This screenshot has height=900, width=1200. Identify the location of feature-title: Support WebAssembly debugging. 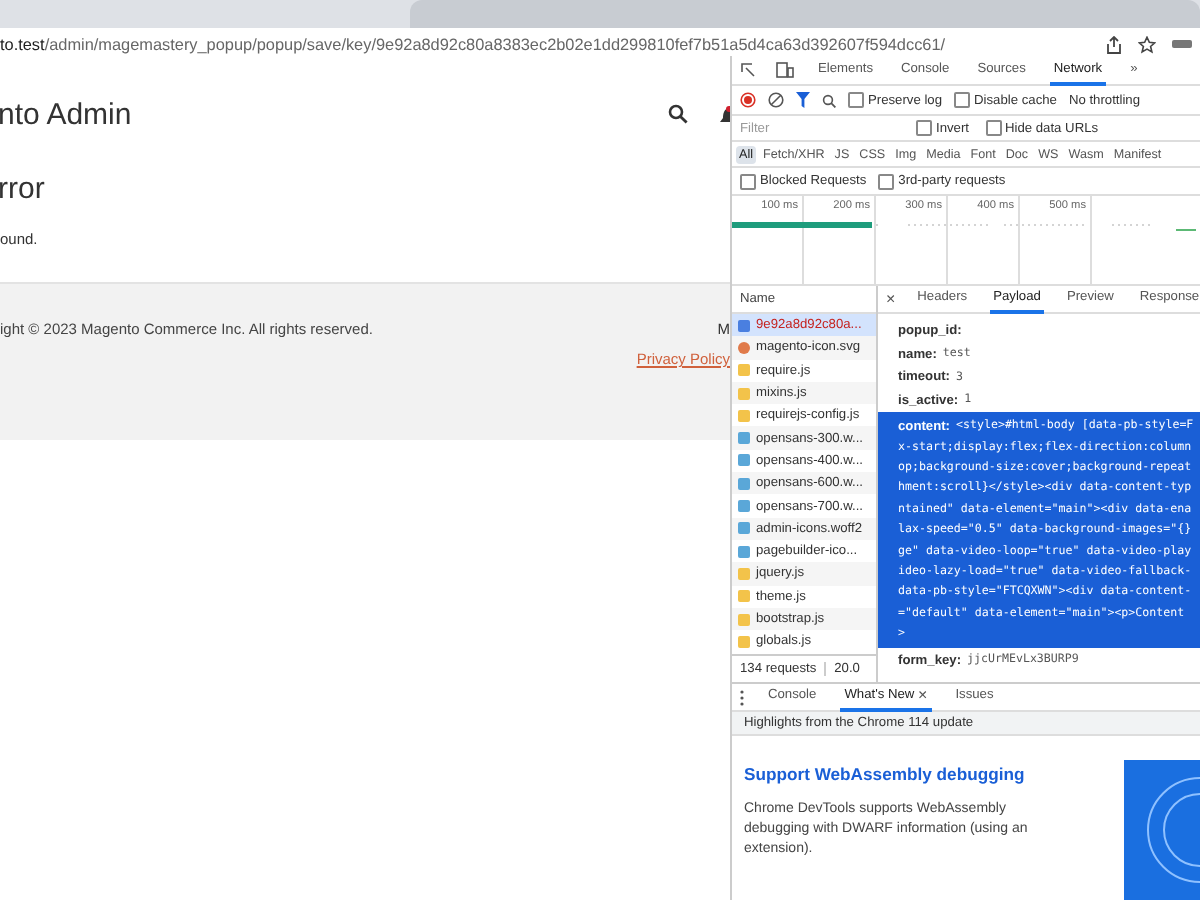
(934, 774).